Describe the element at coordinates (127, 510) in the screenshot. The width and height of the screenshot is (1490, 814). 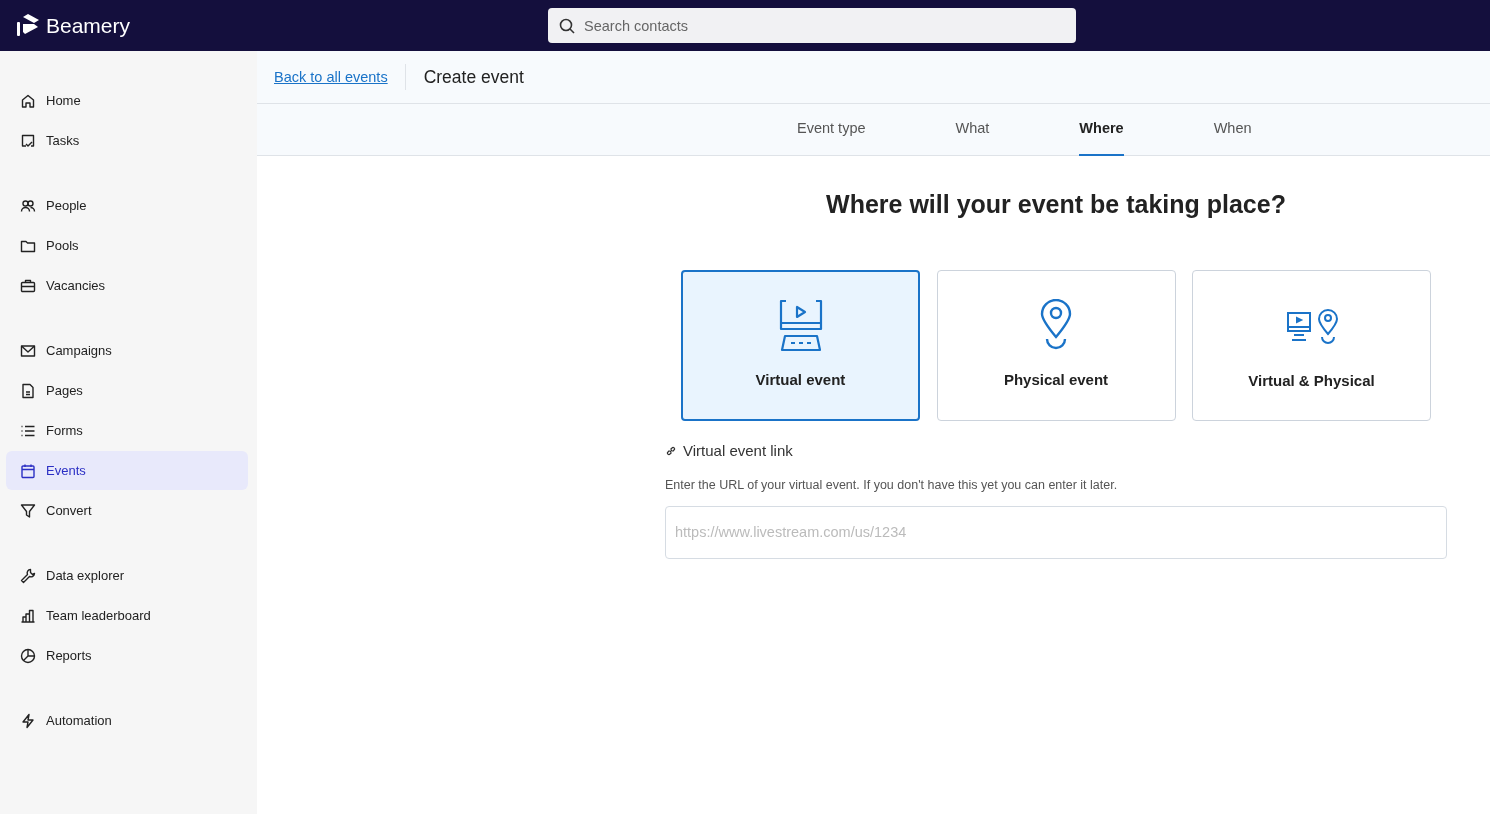
I see `sidebar-item: Convert` at that location.